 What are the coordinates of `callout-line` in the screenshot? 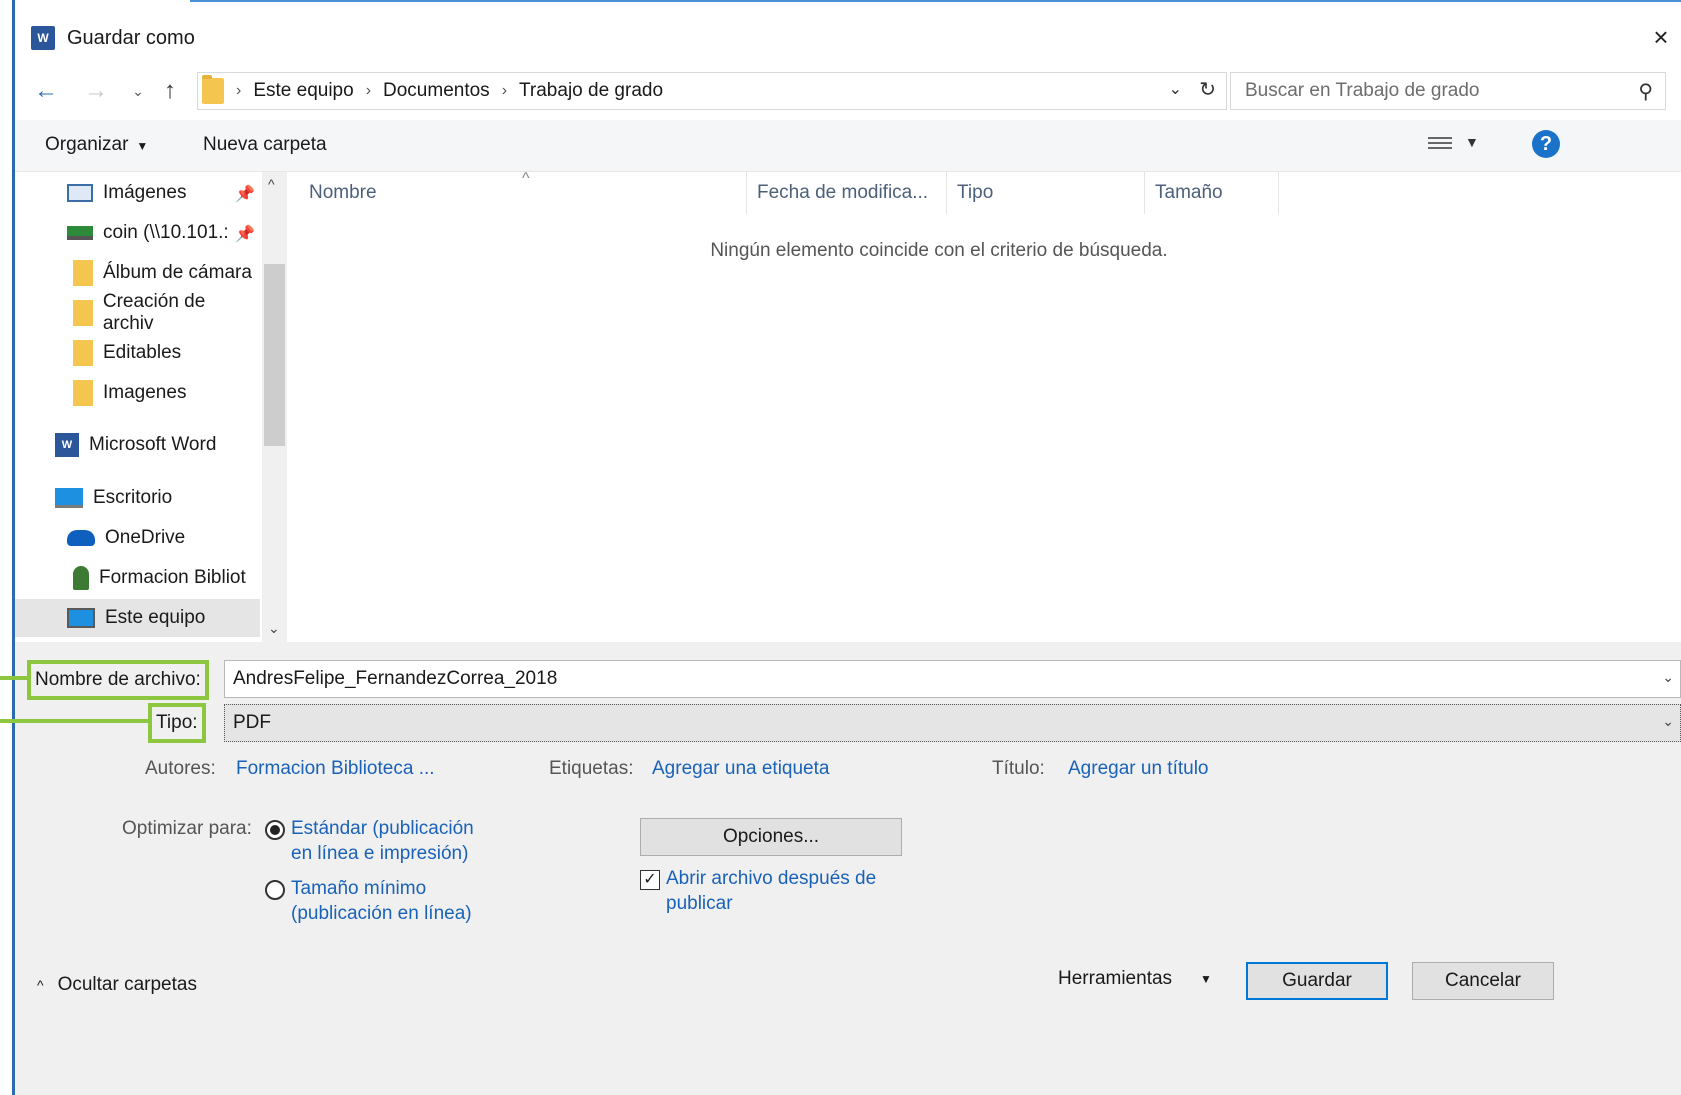 It's located at (74, 721).